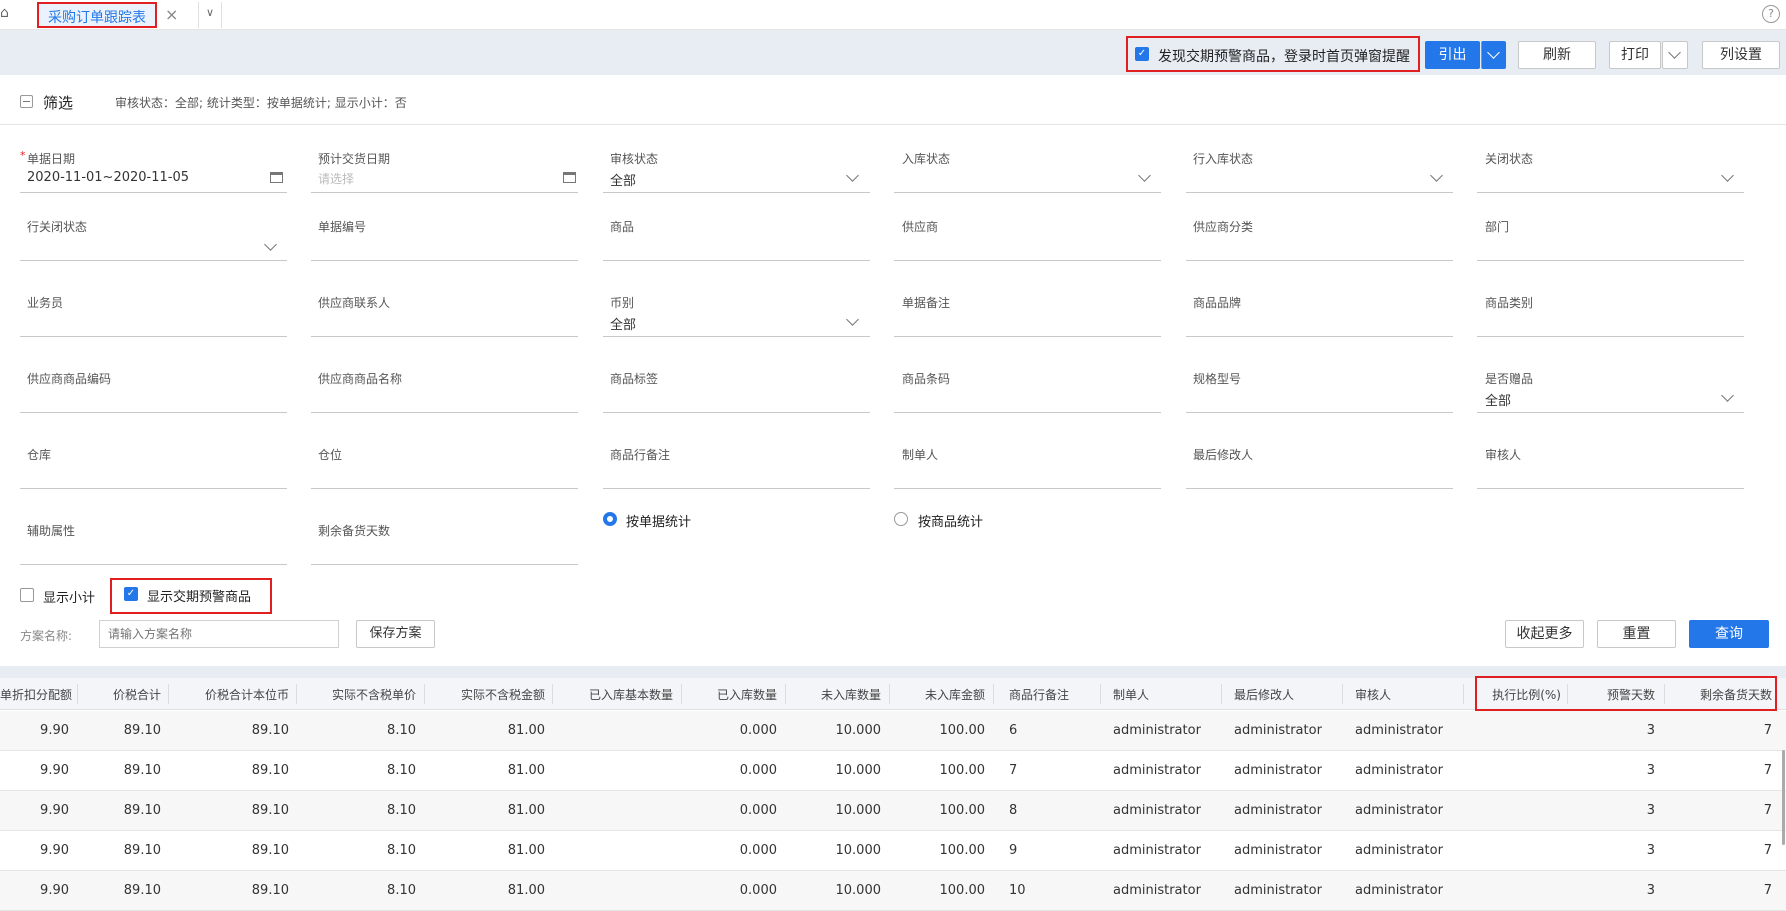  Describe the element at coordinates (97, 15) in the screenshot. I see `tab-purchase-order-tracking: 采购订单跟踪表` at that location.